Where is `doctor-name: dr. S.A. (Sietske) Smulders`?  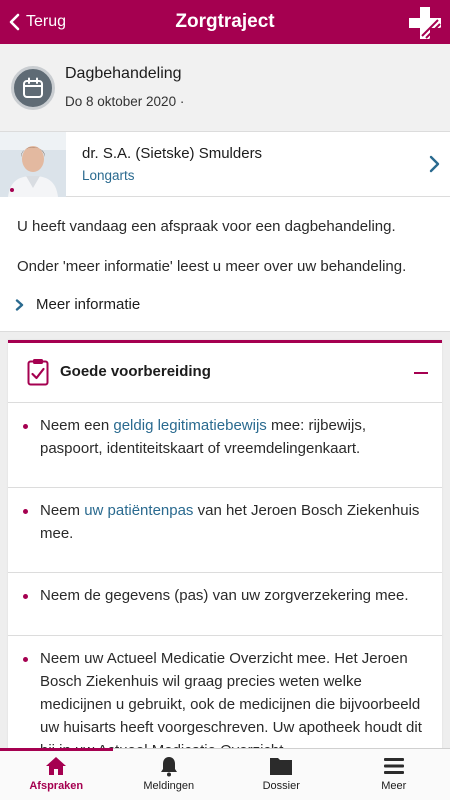 doctor-name: dr. S.A. (Sietske) Smulders is located at coordinates (172, 153).